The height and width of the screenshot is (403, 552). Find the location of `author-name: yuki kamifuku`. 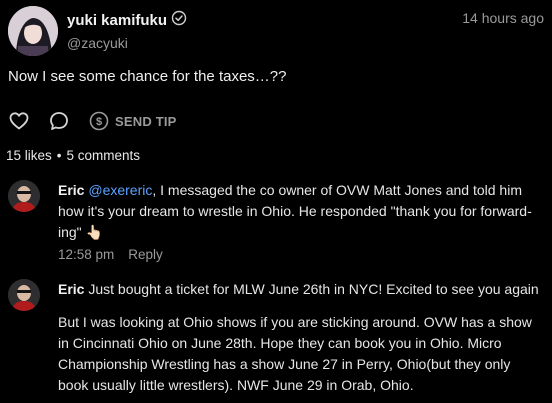

author-name: yuki kamifuku is located at coordinates (117, 20).